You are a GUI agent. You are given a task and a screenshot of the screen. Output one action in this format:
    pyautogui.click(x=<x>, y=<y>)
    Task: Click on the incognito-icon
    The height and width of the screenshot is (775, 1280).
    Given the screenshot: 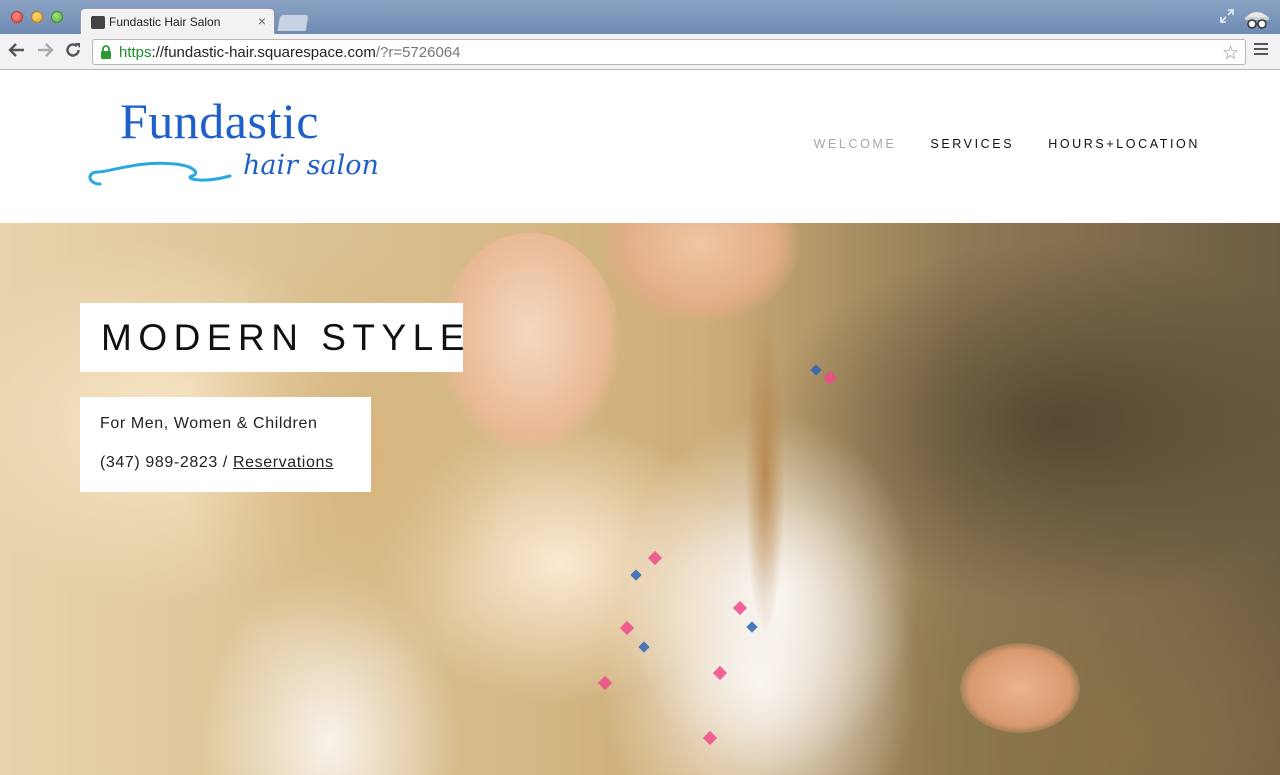 What is the action you would take?
    pyautogui.click(x=1257, y=18)
    